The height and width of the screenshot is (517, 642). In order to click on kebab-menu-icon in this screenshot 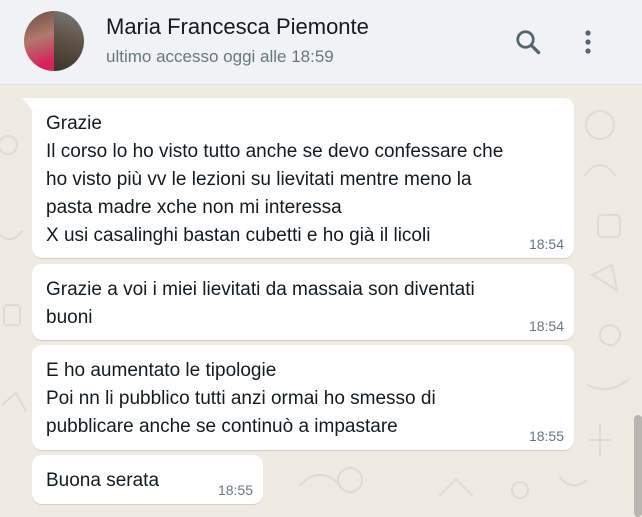, I will do `click(588, 42)`.